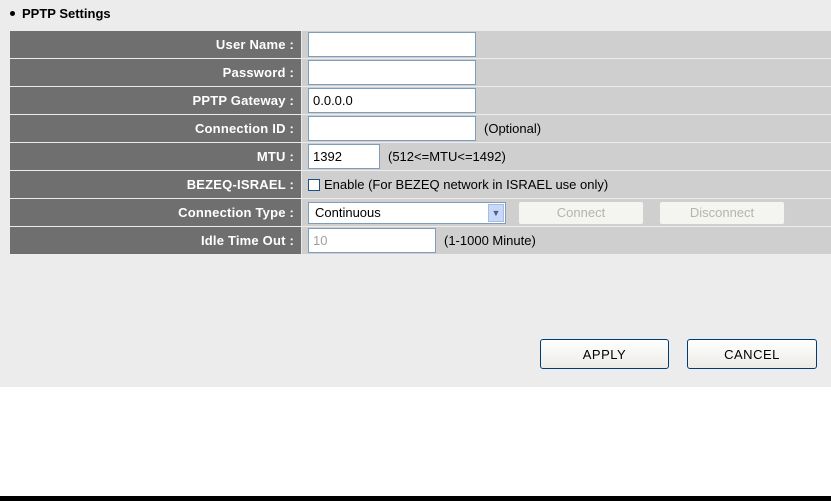 This screenshot has width=831, height=501. I want to click on chevron-down-icon: ▼, so click(496, 212).